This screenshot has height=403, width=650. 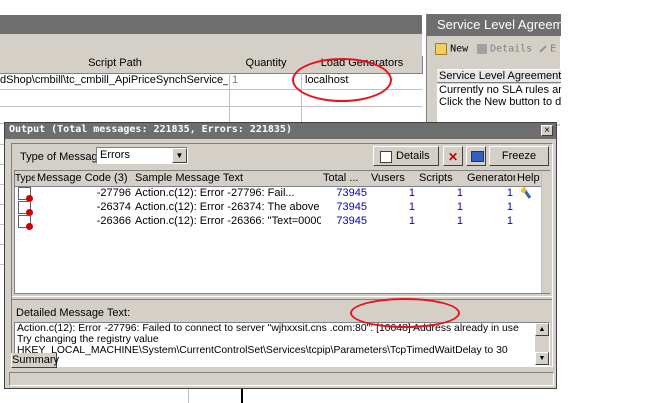 I want to click on sla-panel-title-bar: Service Level Agreeme, so click(x=499, y=25).